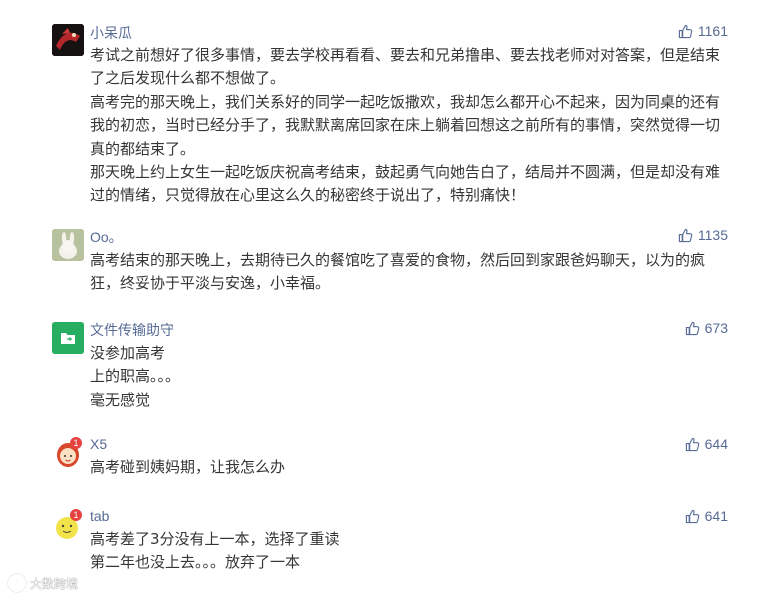  Describe the element at coordinates (716, 516) in the screenshot. I see `like-count: 641` at that location.